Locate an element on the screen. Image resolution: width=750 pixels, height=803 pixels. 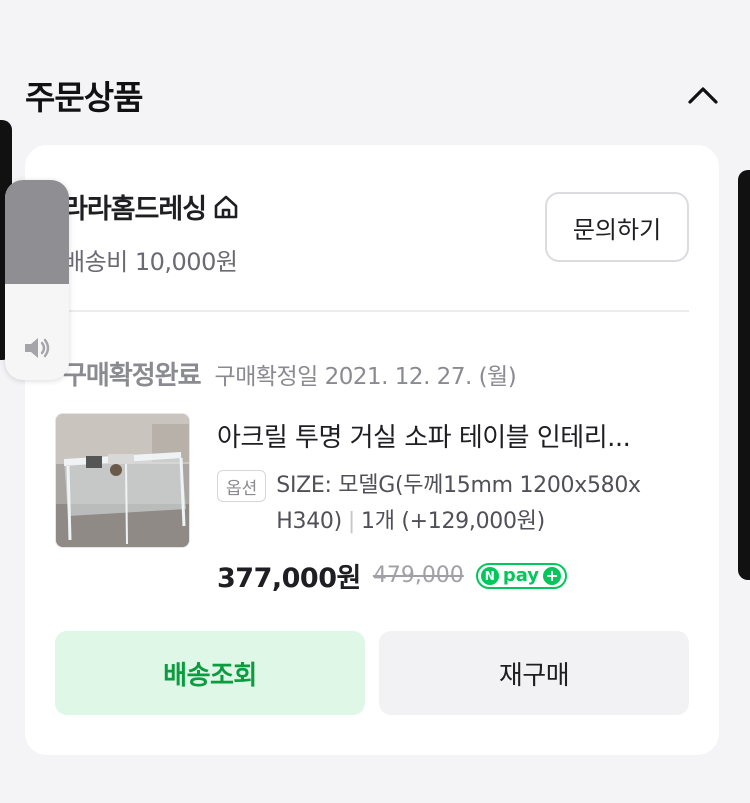
npay-label: pay is located at coordinates (521, 575).